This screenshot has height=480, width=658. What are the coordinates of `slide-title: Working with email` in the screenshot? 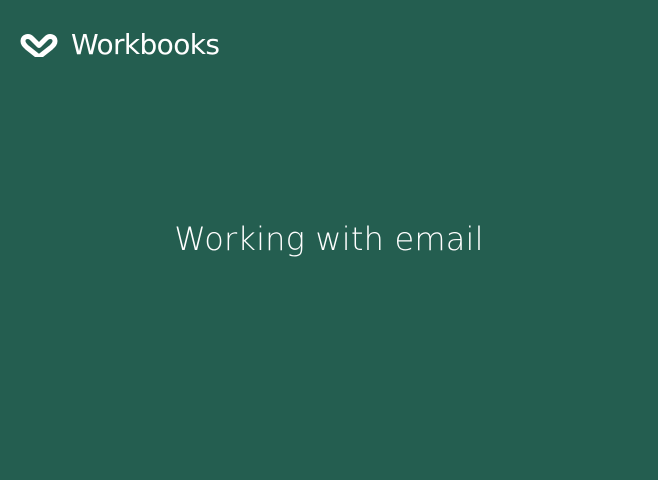 It's located at (329, 239).